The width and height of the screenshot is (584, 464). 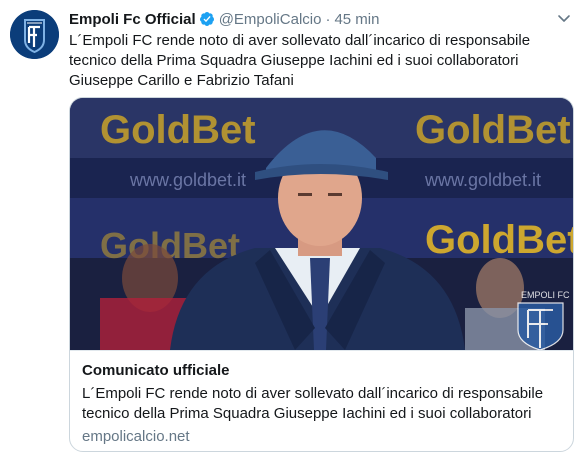 I want to click on verified-badge-icon, so click(x=207, y=19).